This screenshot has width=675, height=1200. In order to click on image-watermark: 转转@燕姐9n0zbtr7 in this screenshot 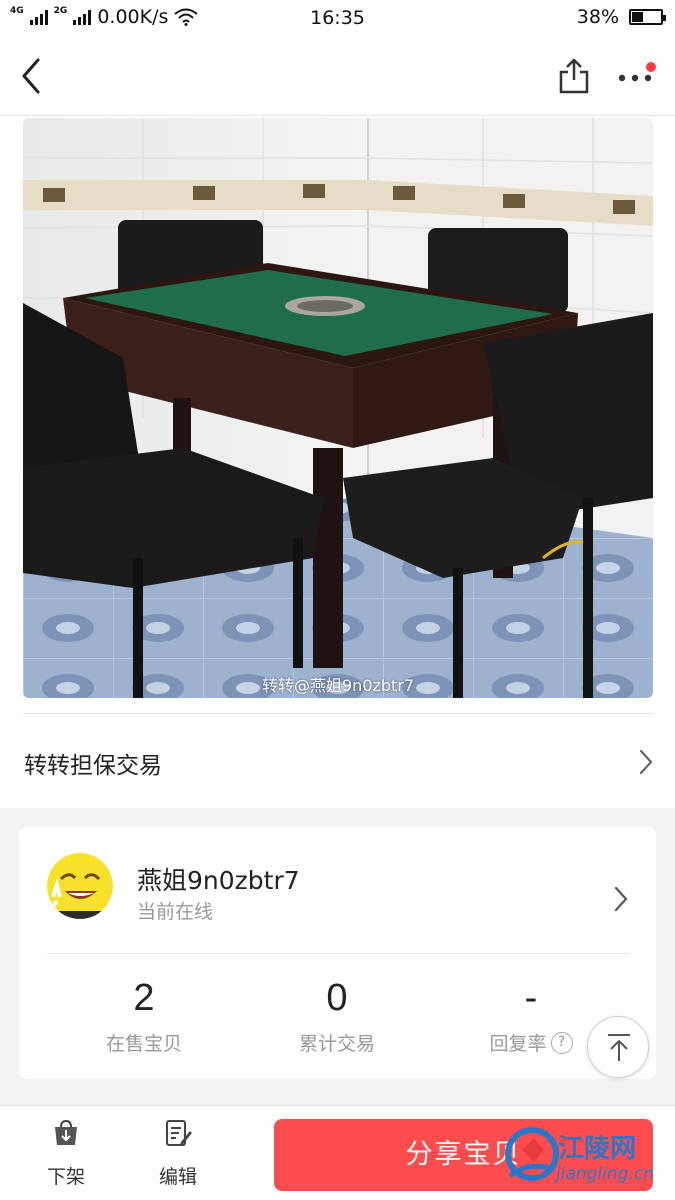, I will do `click(338, 685)`.